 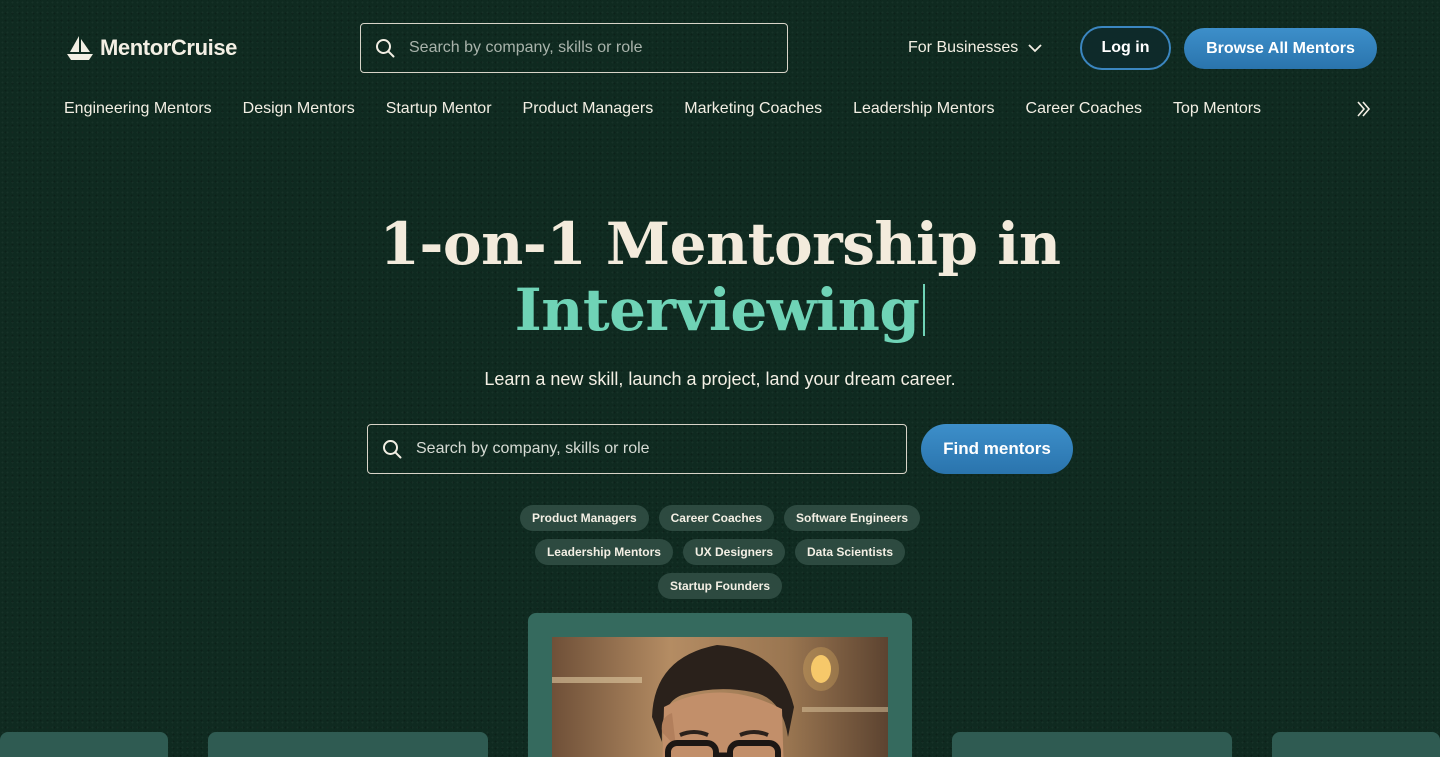 I want to click on sailboat-icon, so click(x=80, y=48).